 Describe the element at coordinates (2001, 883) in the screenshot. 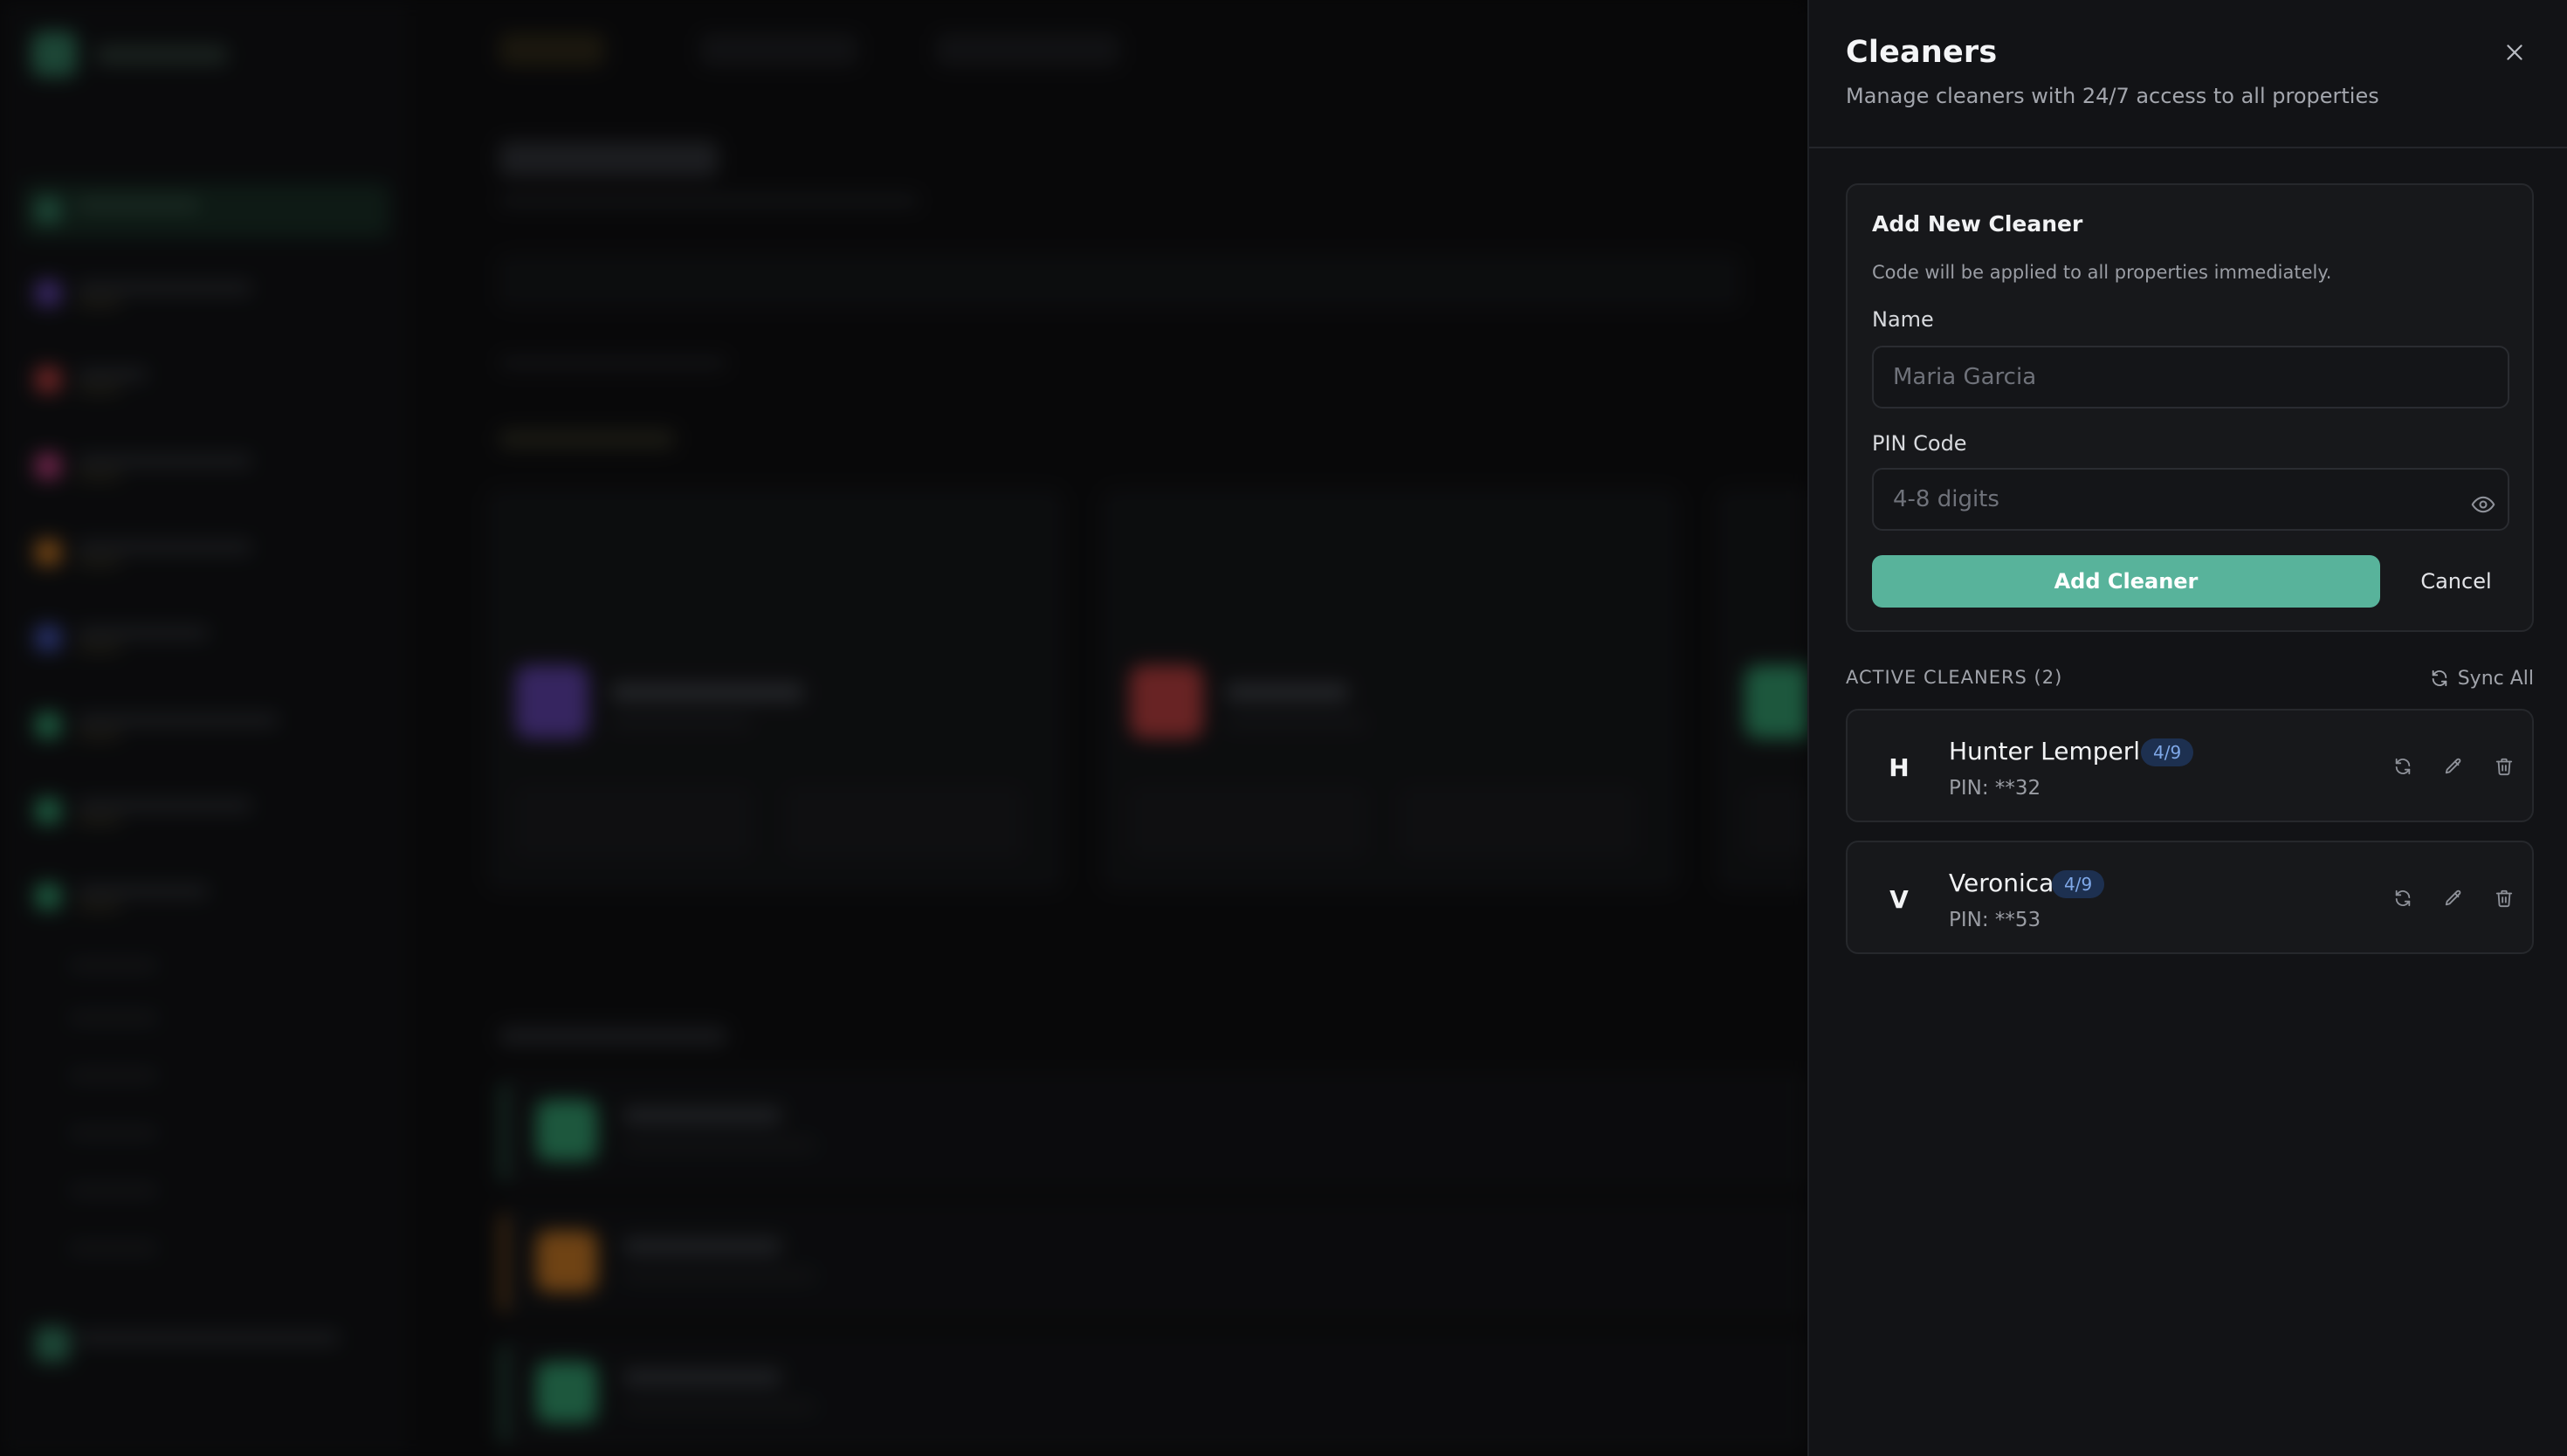

I see `cleaner-name: Veronica` at that location.